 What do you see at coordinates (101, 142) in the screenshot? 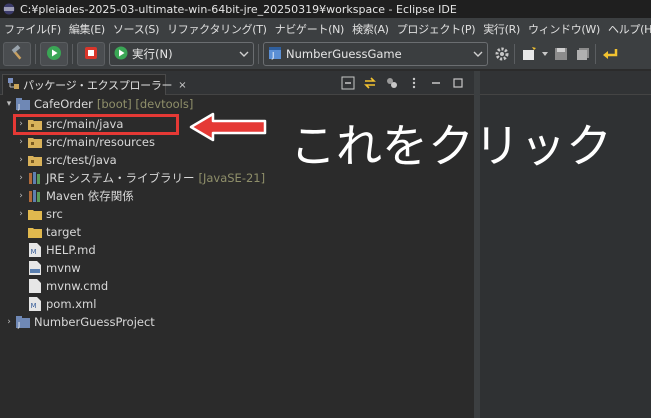
I see `tree-item-label: src/main/resources` at bounding box center [101, 142].